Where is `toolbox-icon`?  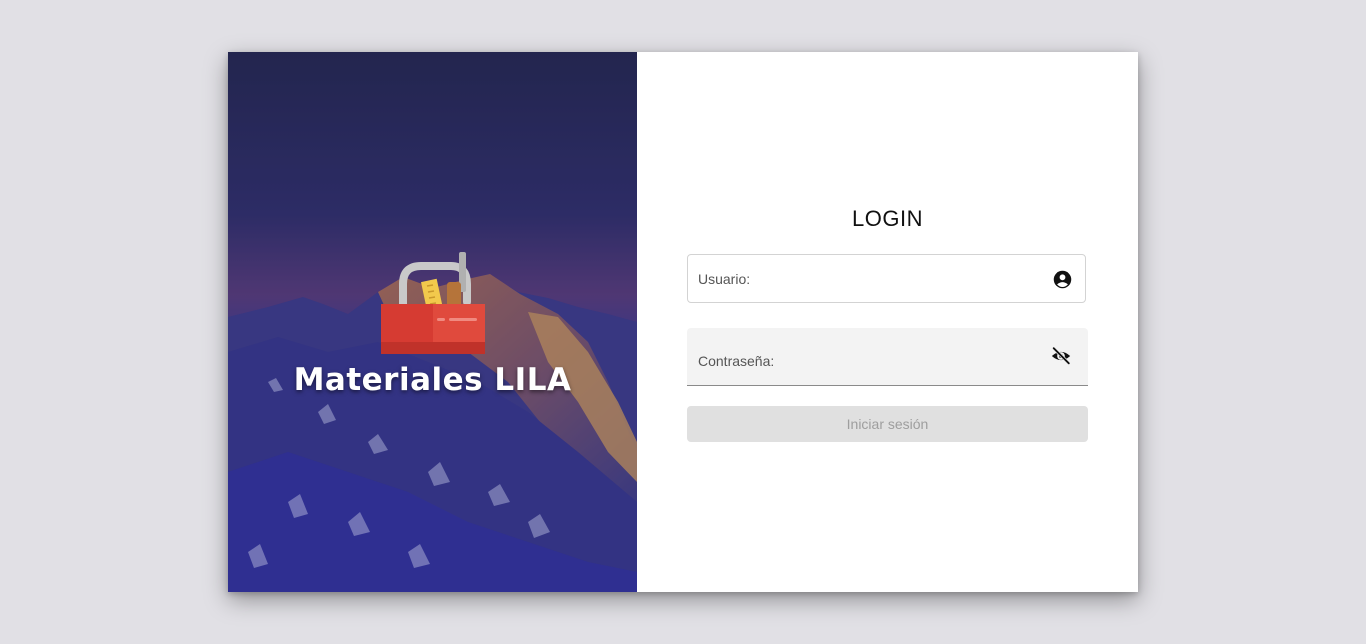 toolbox-icon is located at coordinates (433, 303).